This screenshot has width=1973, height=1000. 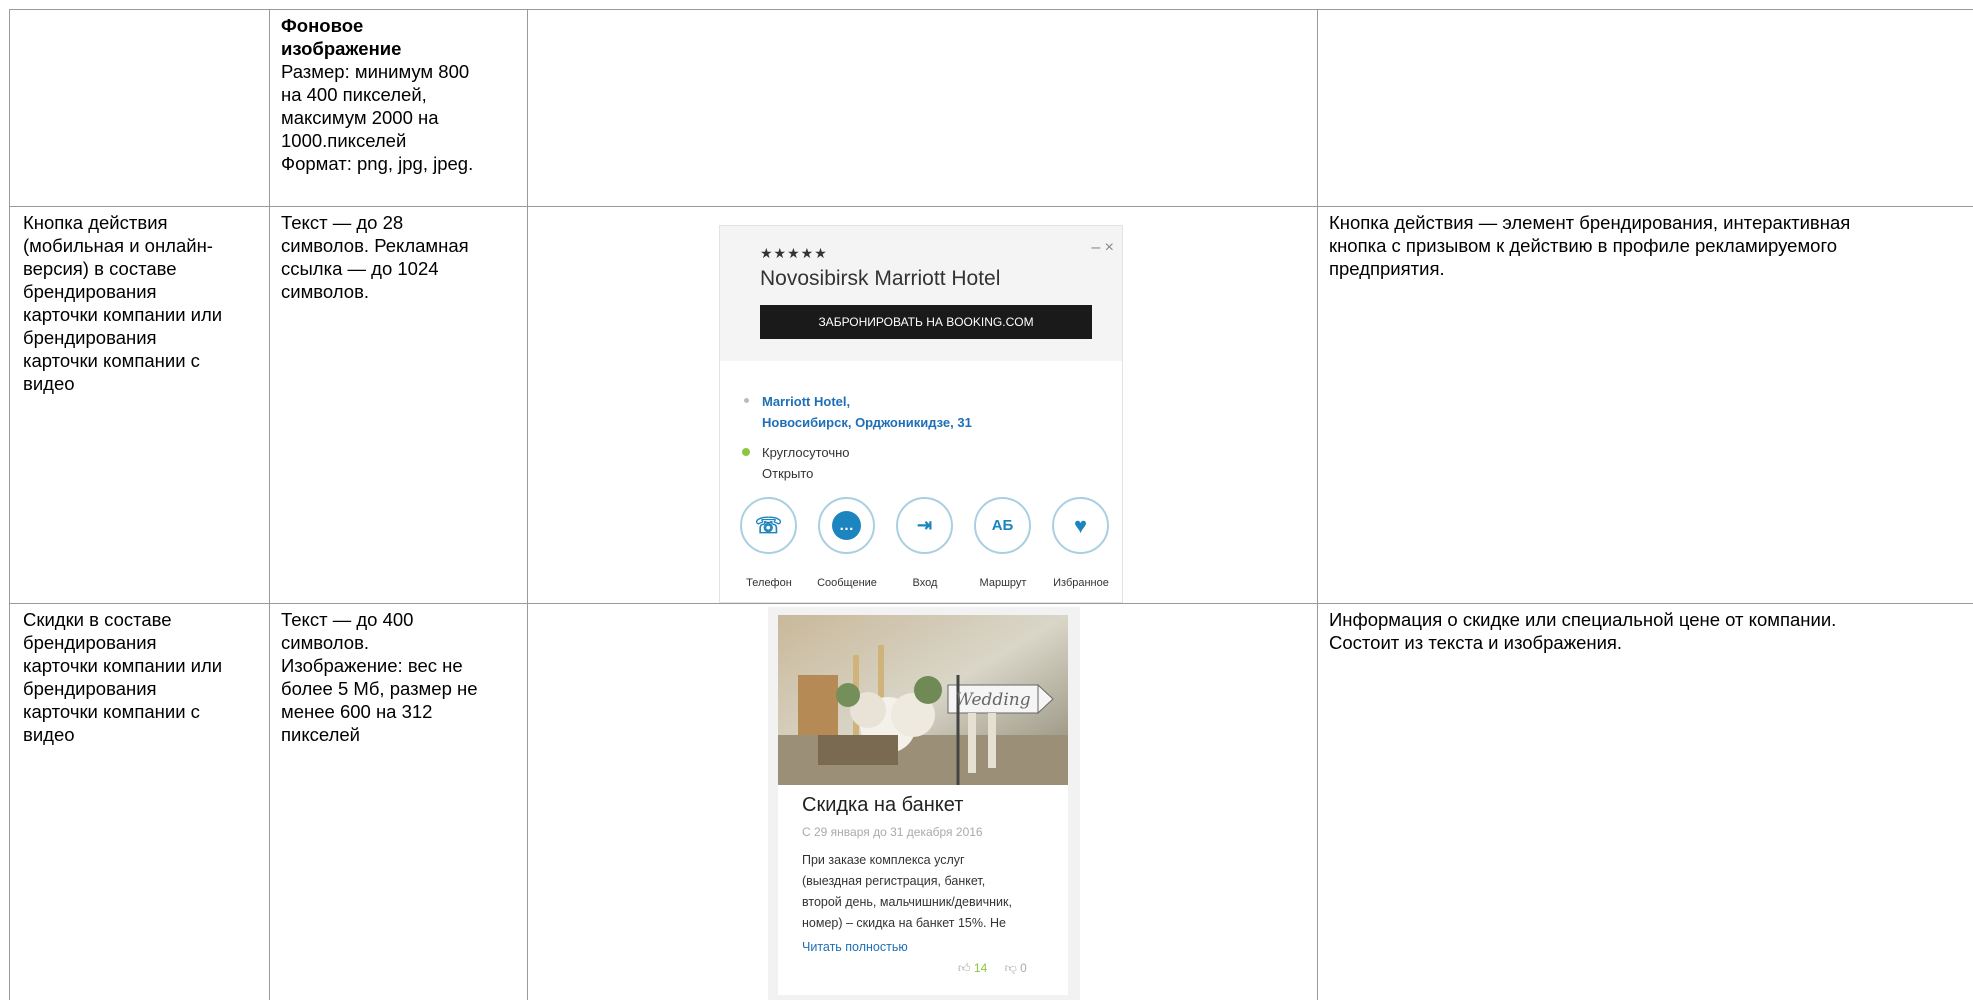 I want to click on address-line: Marriott Hotel,, so click(x=806, y=401).